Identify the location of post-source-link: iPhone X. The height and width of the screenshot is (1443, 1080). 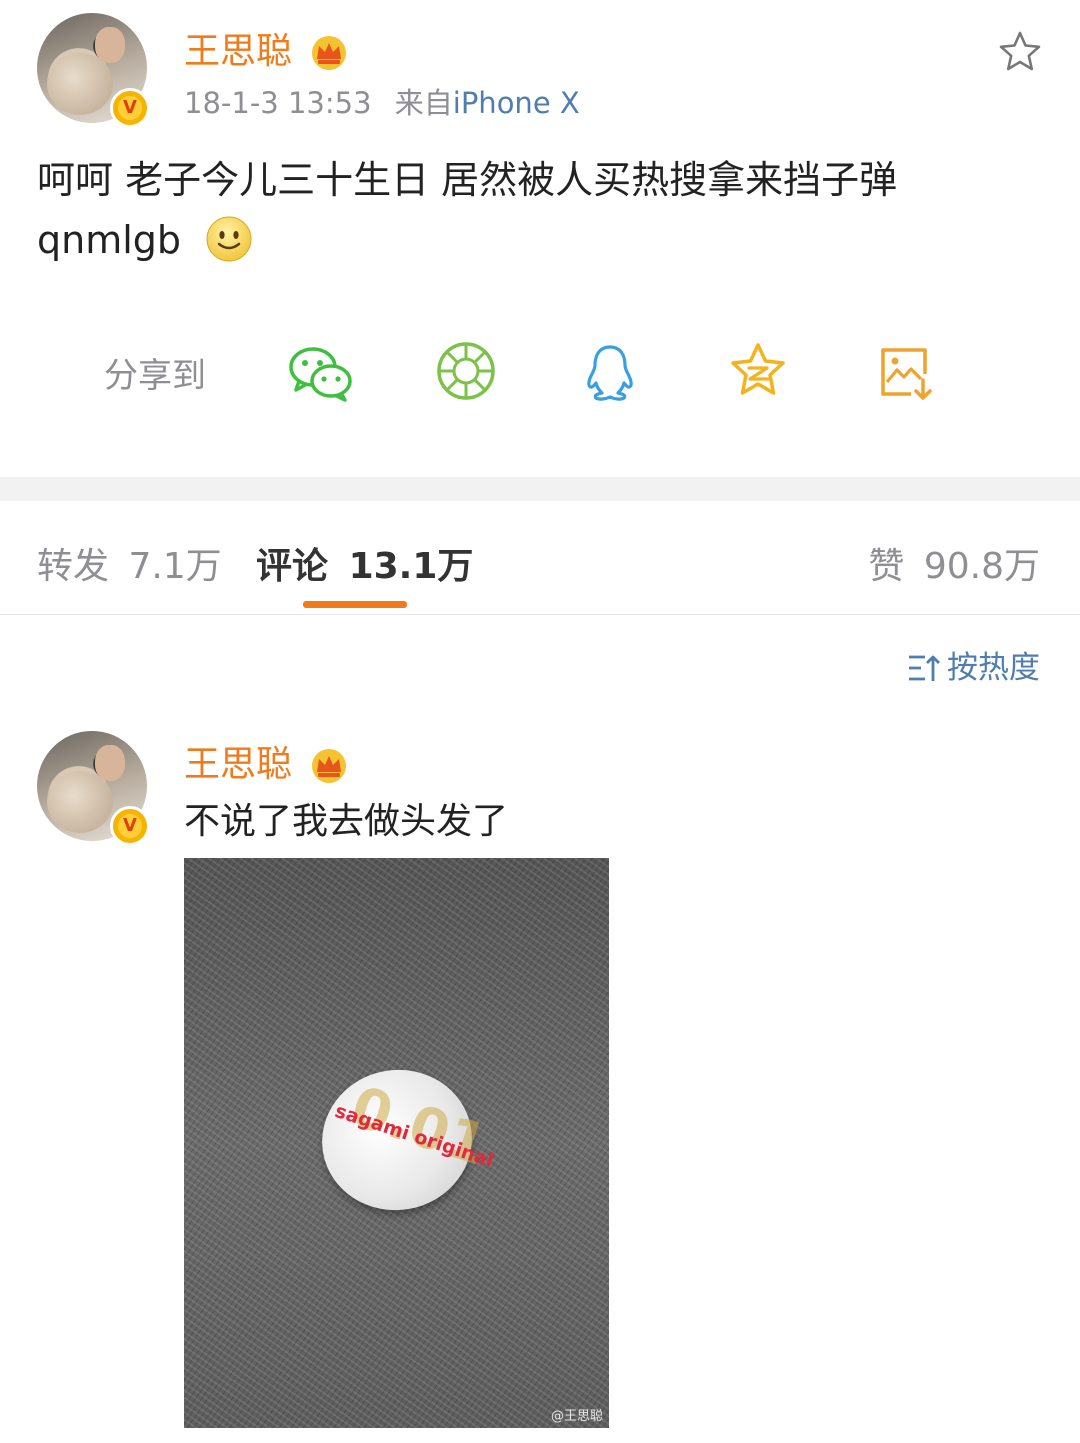
(516, 103).